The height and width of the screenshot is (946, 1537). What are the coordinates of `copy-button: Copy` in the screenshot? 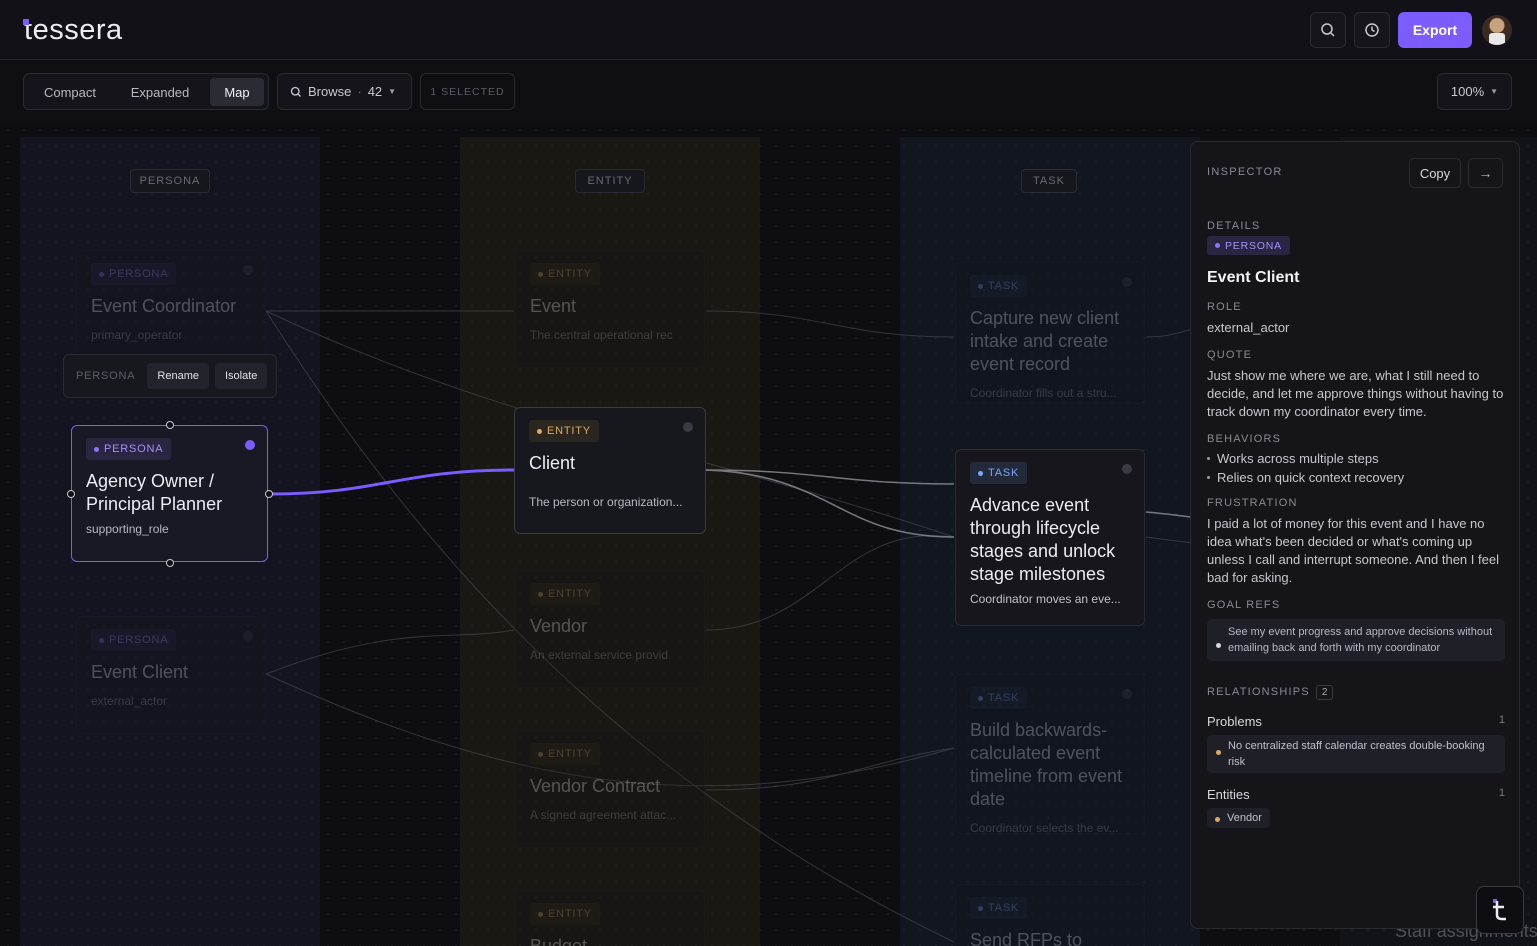 It's located at (1435, 173).